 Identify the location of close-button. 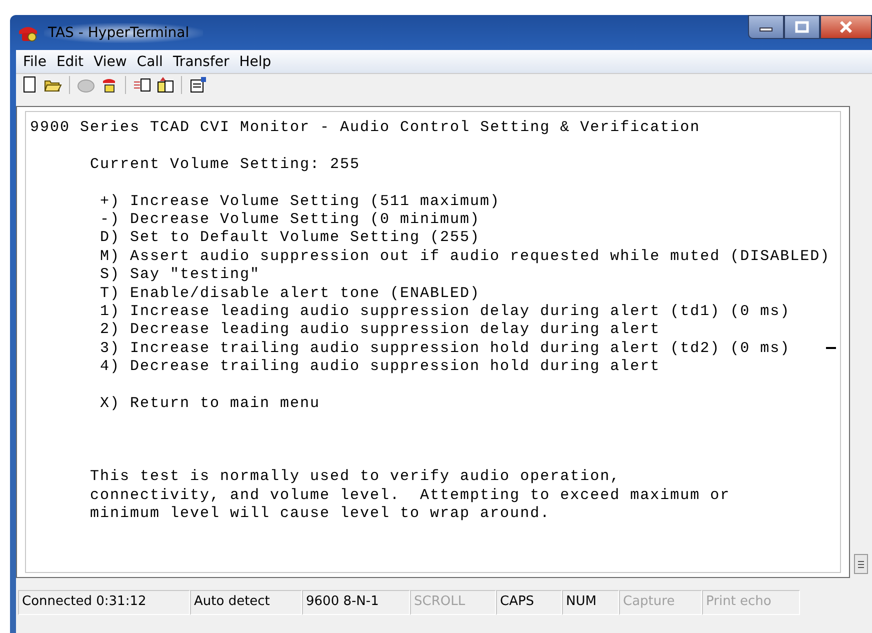
(846, 27).